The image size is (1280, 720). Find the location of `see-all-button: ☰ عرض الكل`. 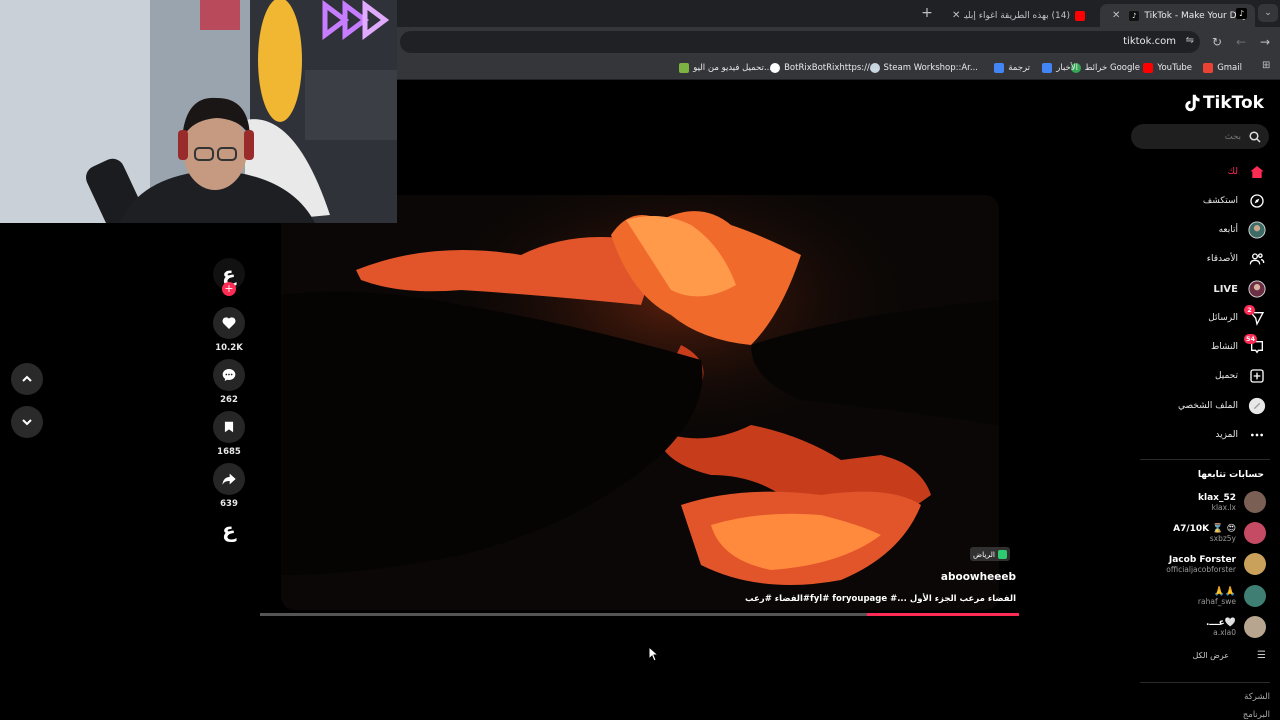

see-all-button: ☰ عرض الكل is located at coordinates (1229, 655).